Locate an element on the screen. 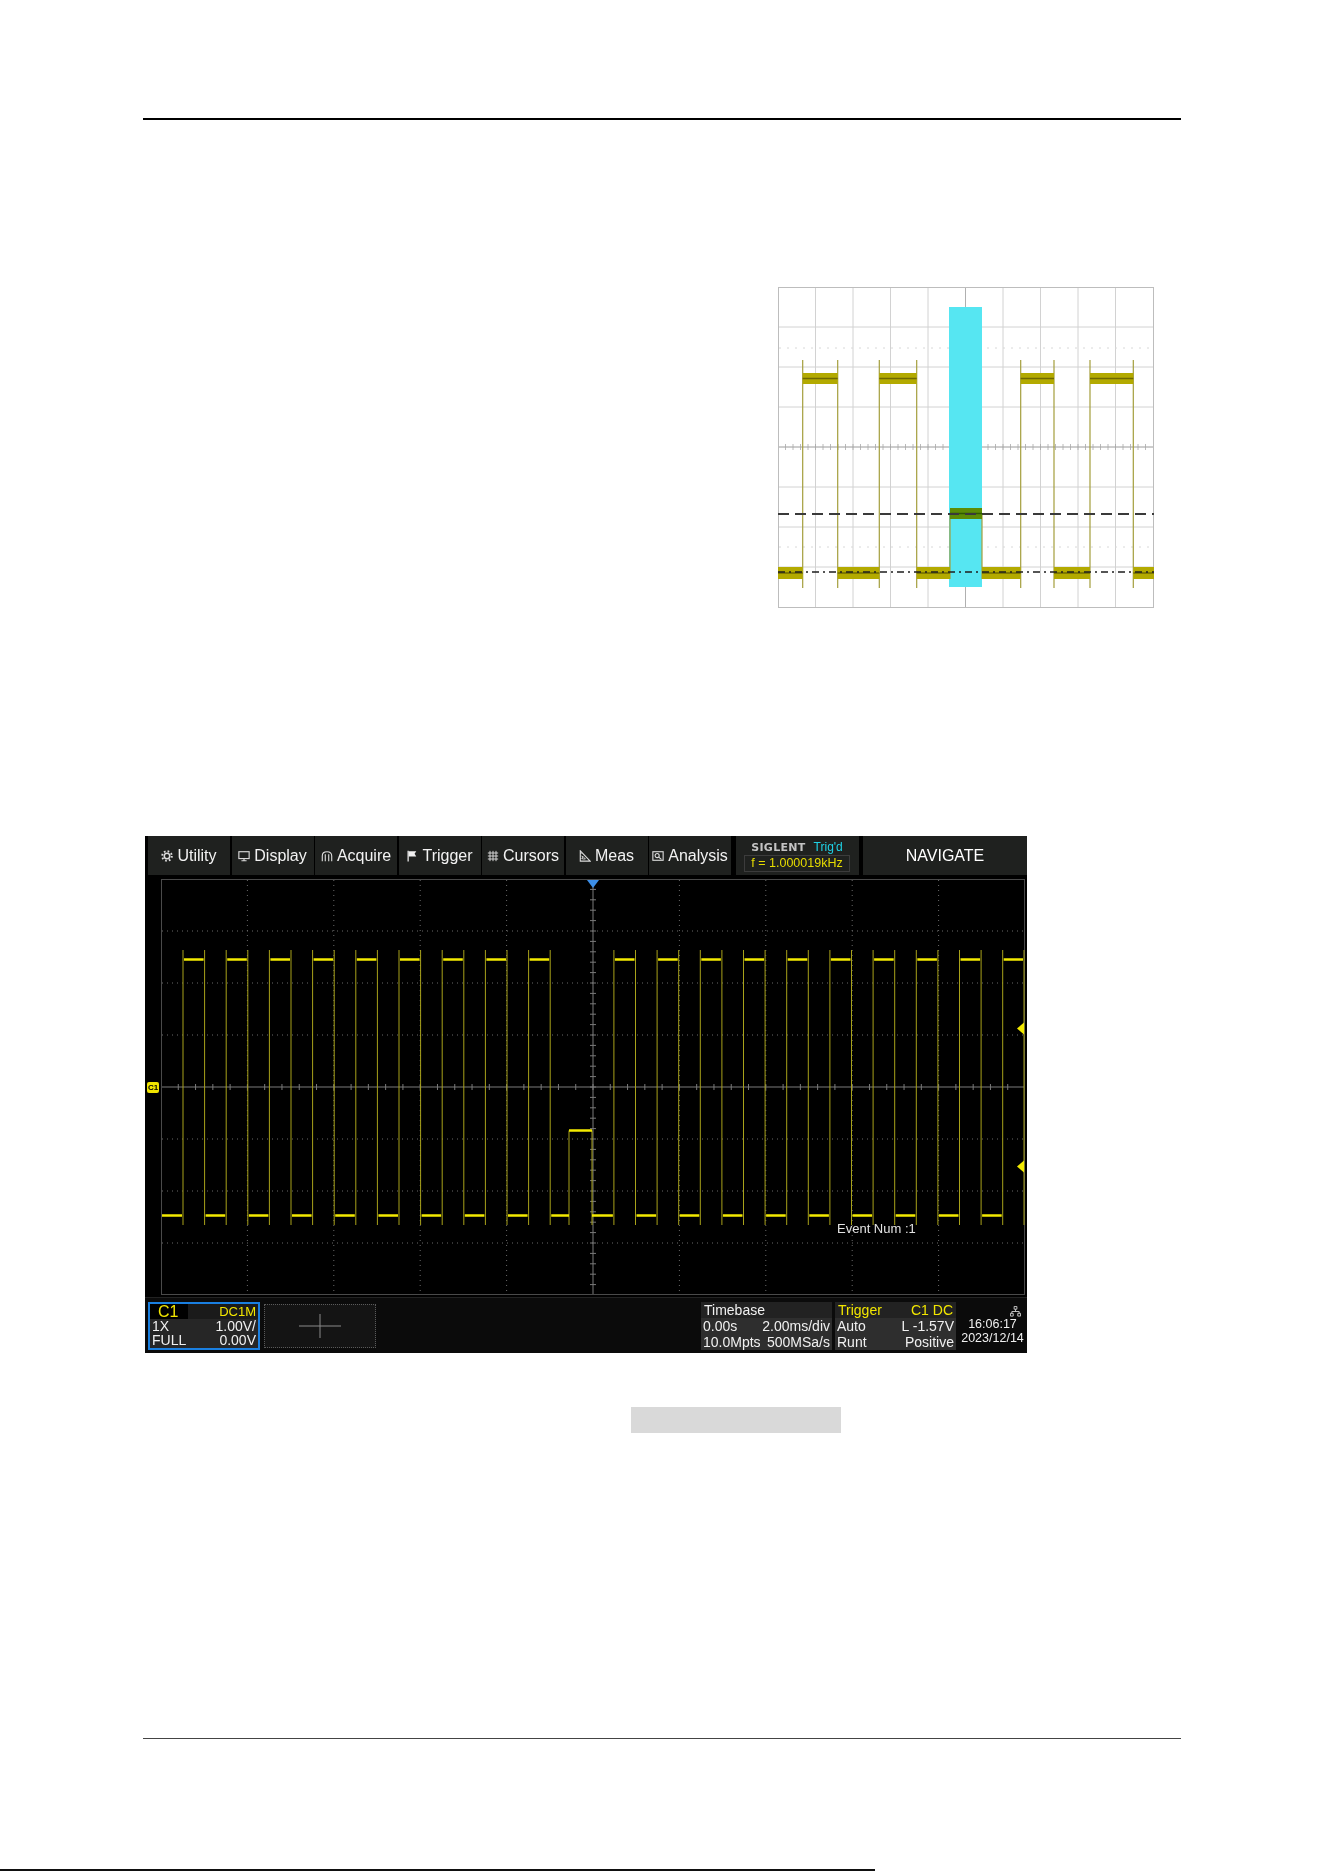  flag-icon is located at coordinates (412, 855).